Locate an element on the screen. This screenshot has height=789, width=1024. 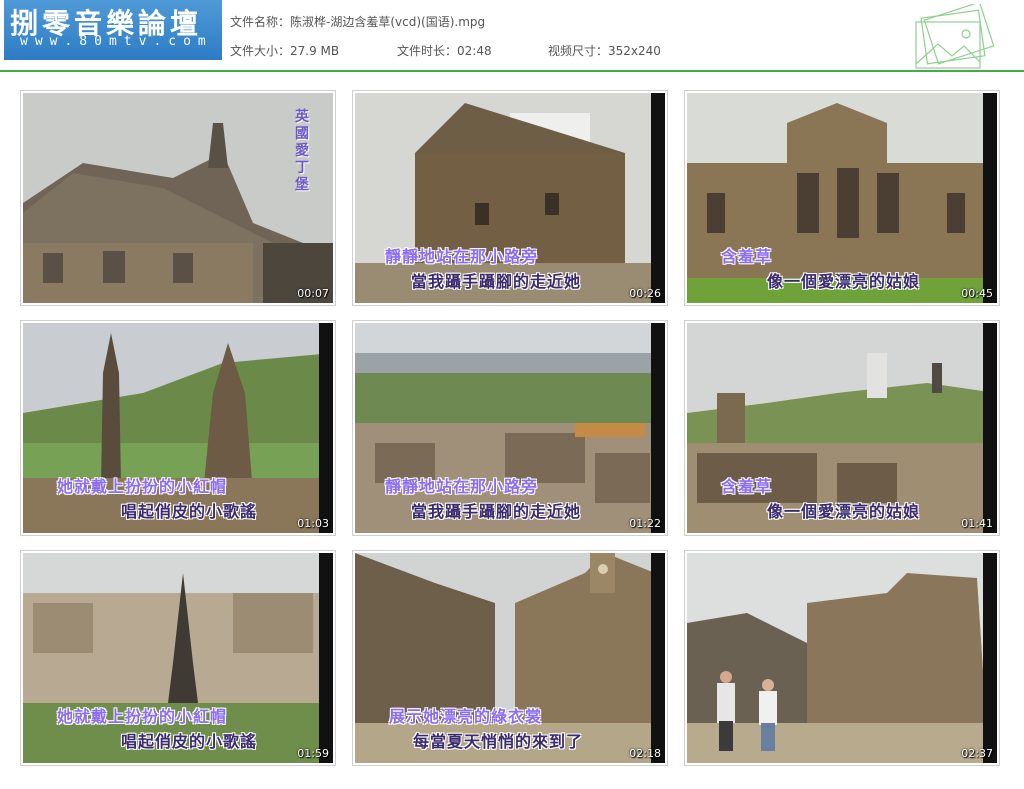
thumbnail-frame: 她就戴上扮扮的小紅帽 唱起俏皮的小歌謠 01:59 is located at coordinates (178, 658).